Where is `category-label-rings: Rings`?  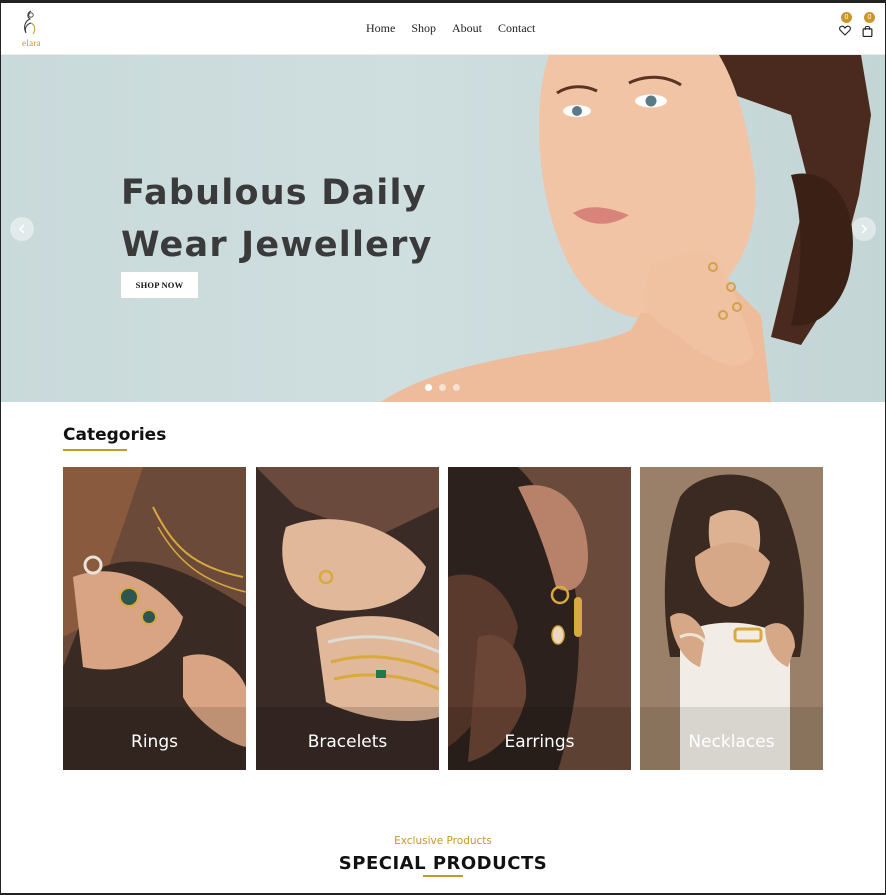
category-label-rings: Rings is located at coordinates (154, 742).